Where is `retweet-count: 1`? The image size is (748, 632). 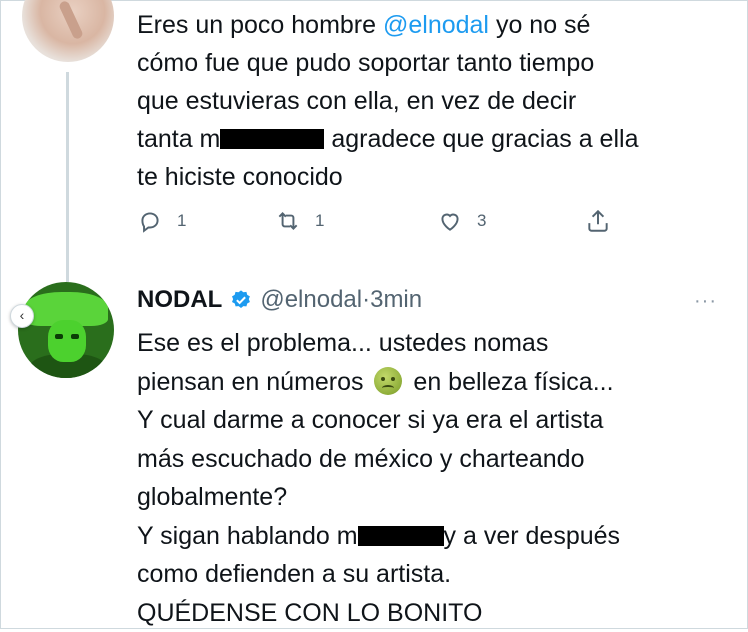 retweet-count: 1 is located at coordinates (320, 220).